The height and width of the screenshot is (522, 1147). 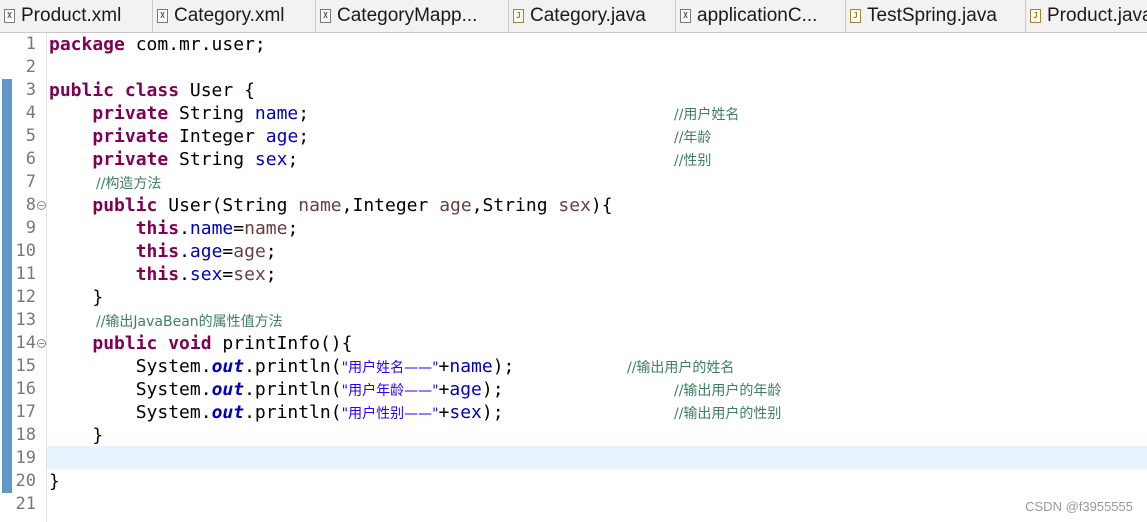 I want to click on tab-label: TestSpring.java, so click(x=932, y=15).